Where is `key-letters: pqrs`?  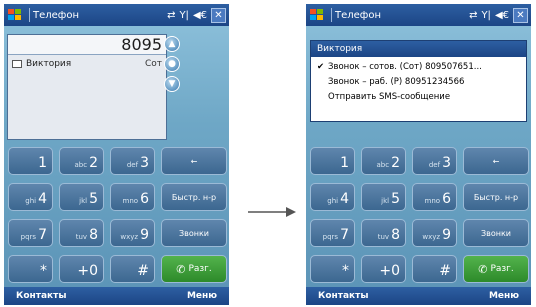
key-letters: pqrs is located at coordinates (330, 237).